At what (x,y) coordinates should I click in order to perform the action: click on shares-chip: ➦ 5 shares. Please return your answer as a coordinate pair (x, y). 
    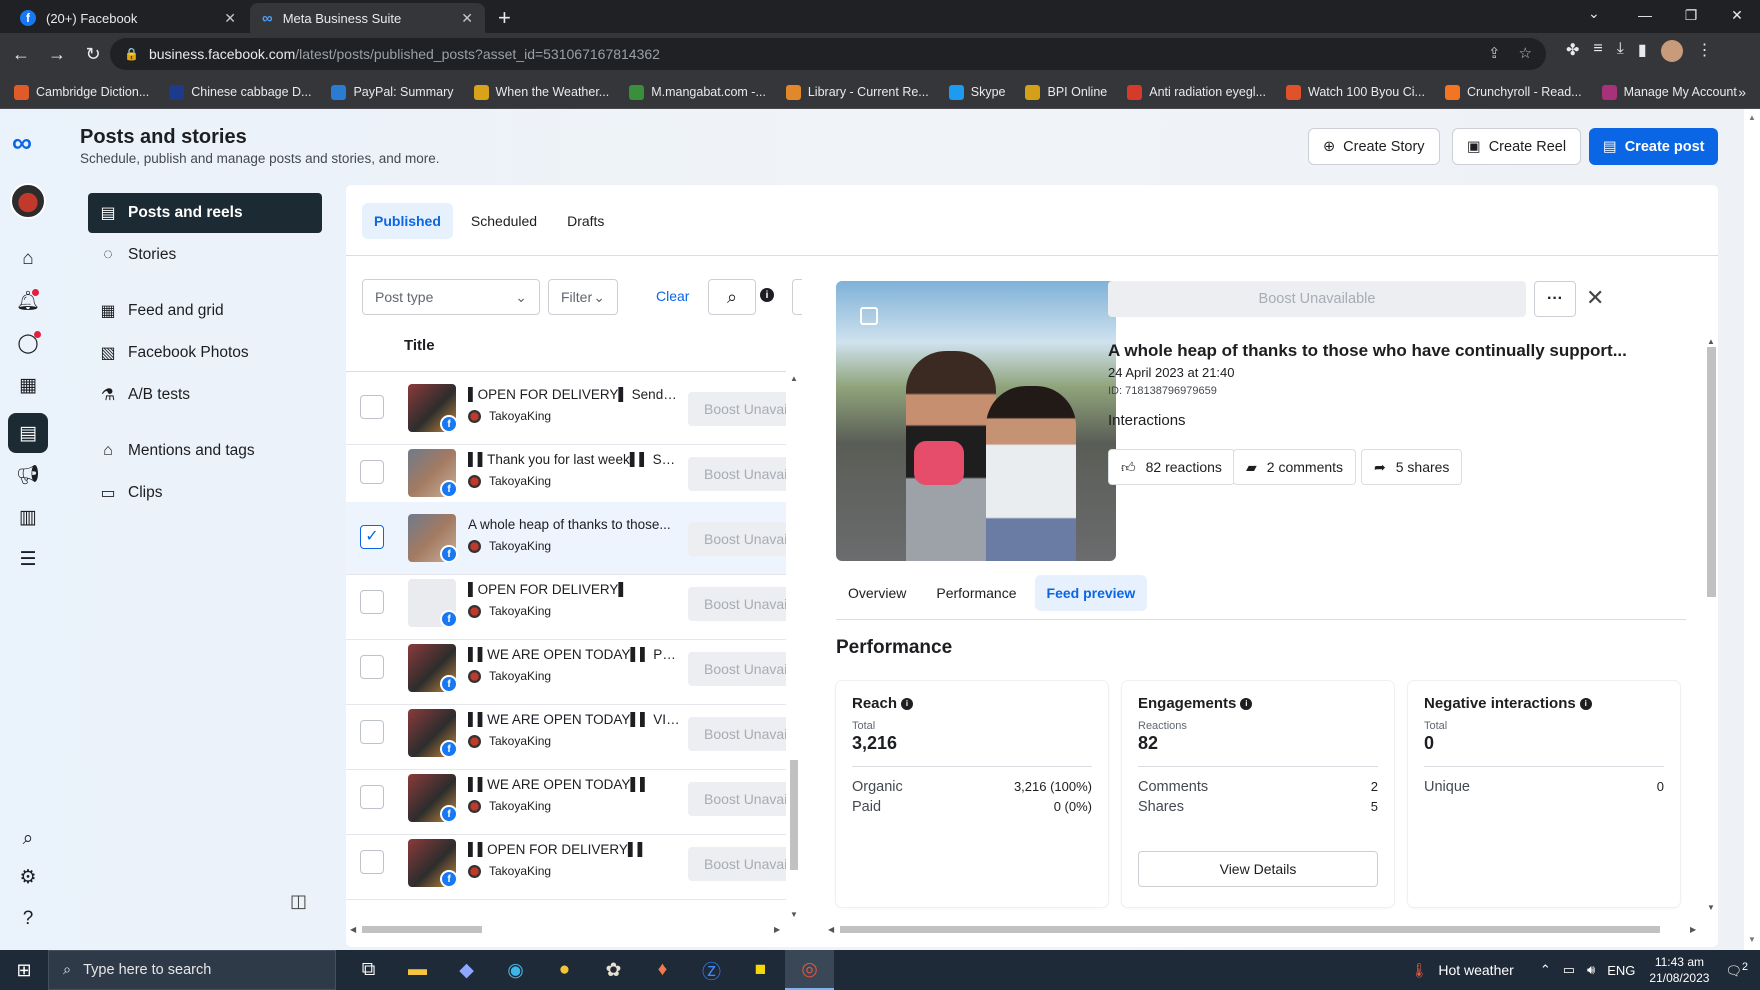
    Looking at the image, I should click on (1412, 467).